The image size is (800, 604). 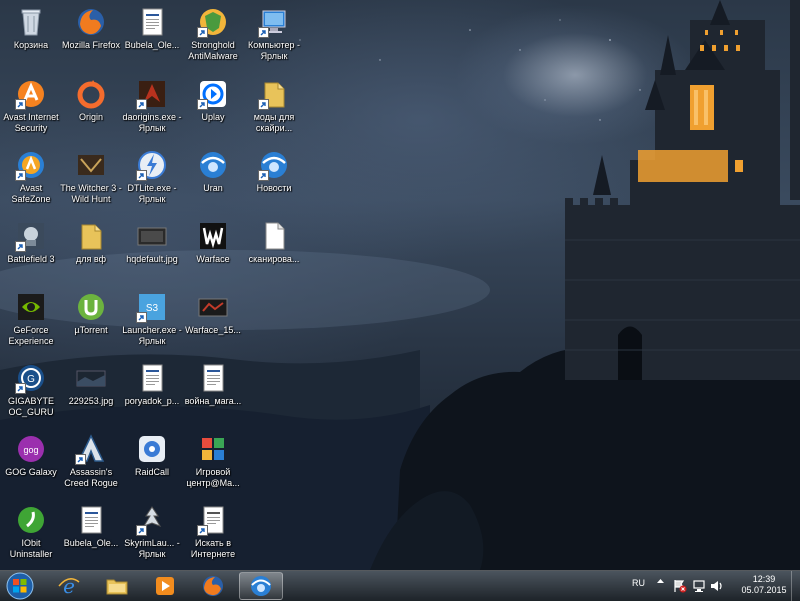 I want to click on browser-icon, so click(x=261, y=586).